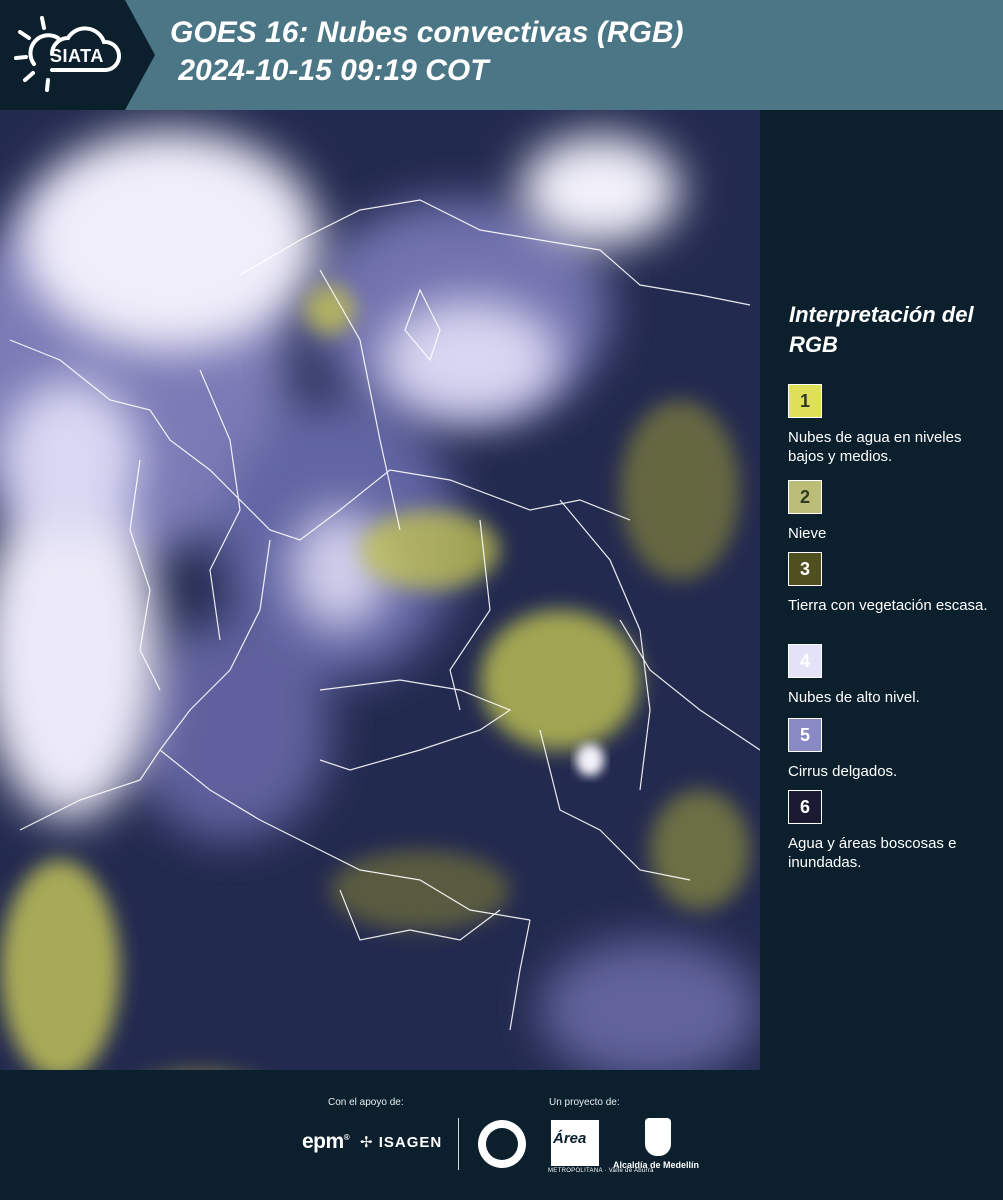 Image resolution: width=1003 pixels, height=1200 pixels. I want to click on legend-title: Interpretación del RGB, so click(881, 329).